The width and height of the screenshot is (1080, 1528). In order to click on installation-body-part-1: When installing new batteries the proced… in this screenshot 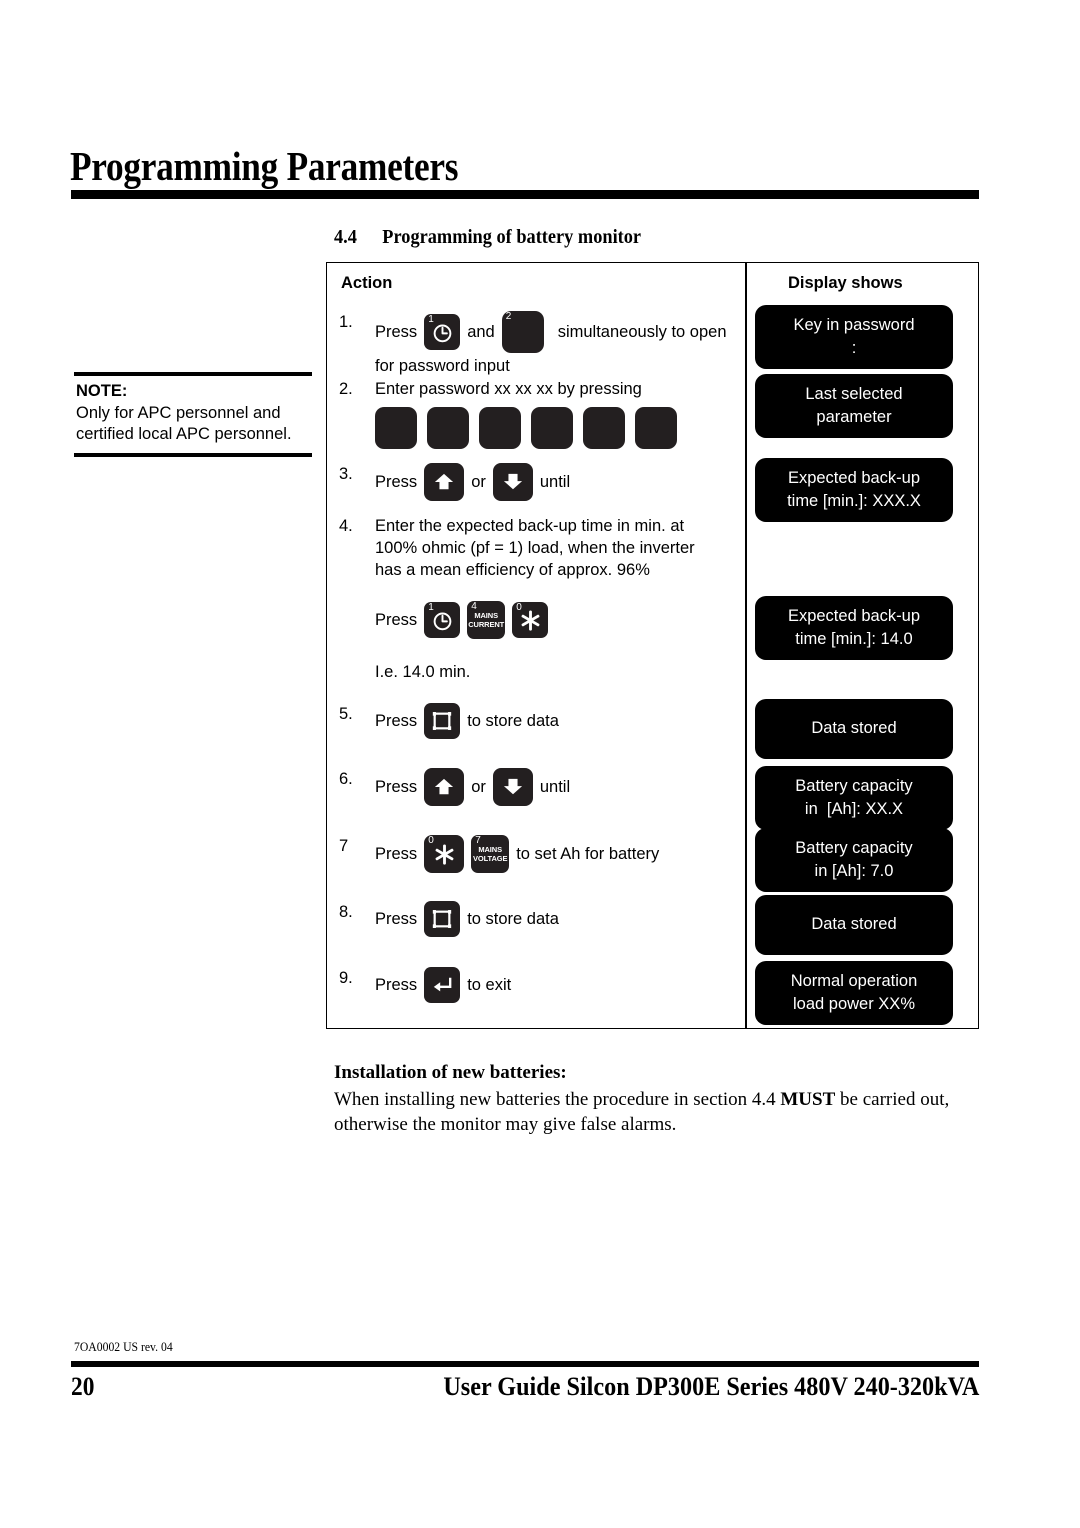, I will do `click(557, 1099)`.